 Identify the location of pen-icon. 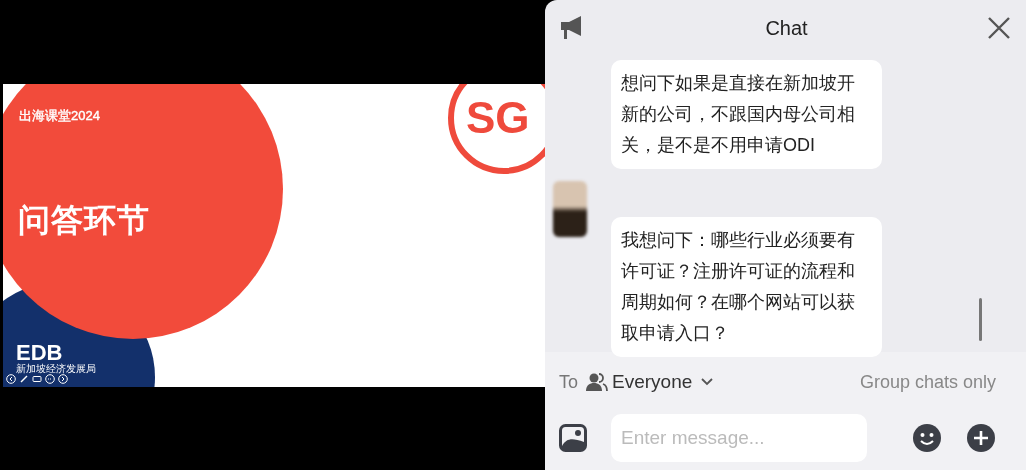
(24, 378).